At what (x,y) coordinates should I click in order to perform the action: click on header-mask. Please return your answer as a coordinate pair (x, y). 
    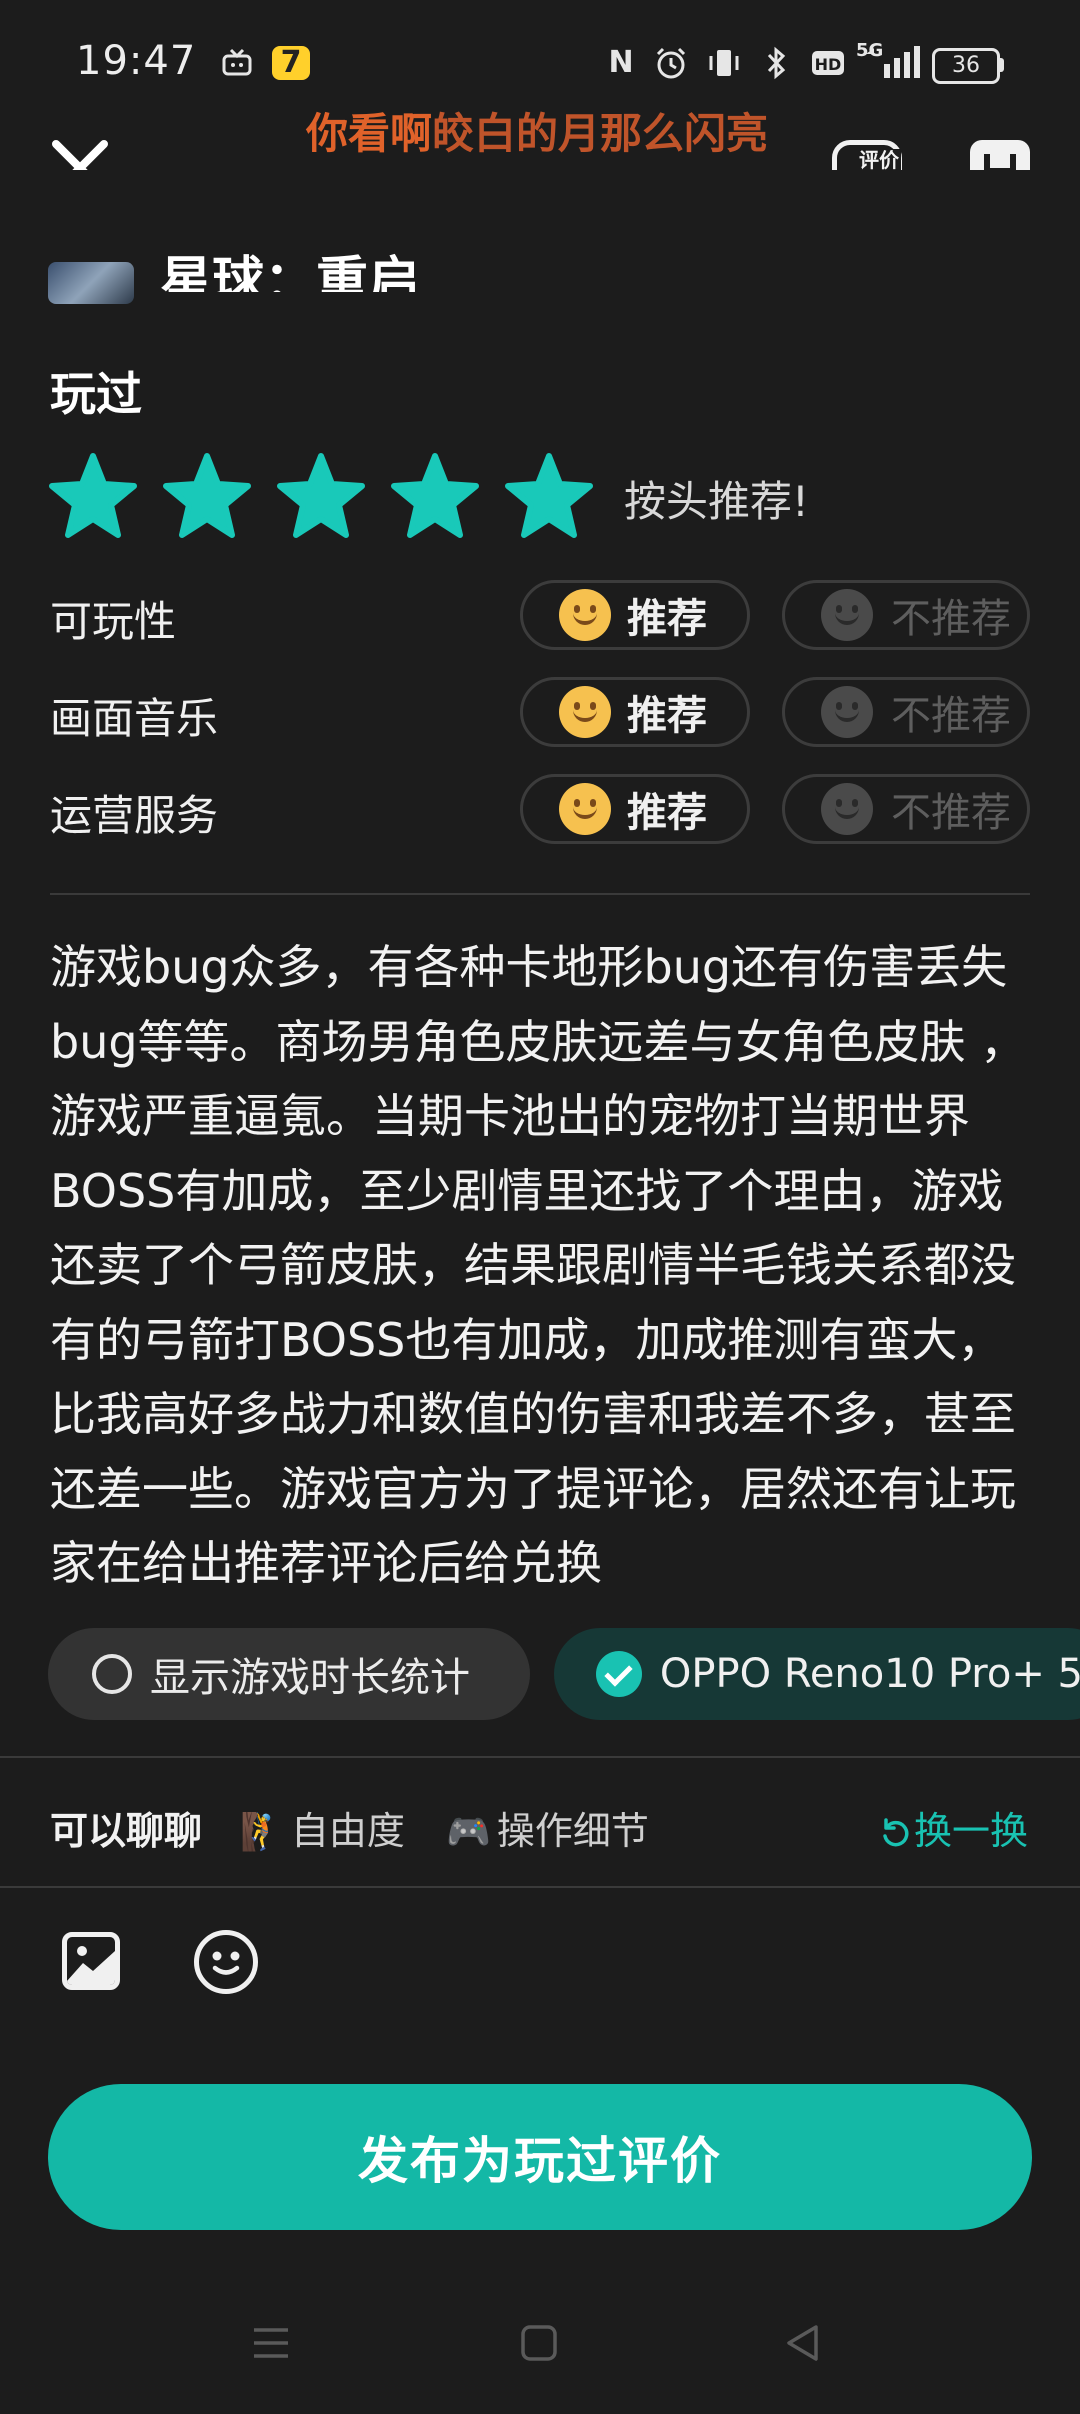
    Looking at the image, I should click on (540, 200).